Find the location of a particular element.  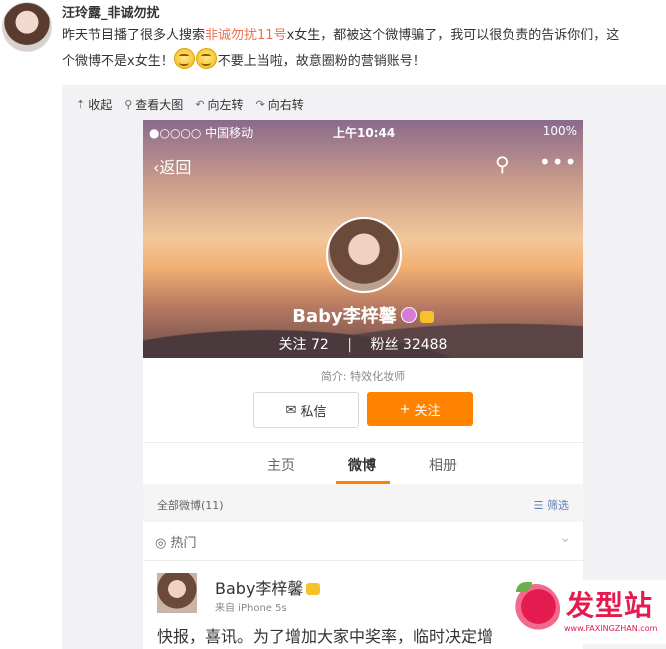

post-author: 汪玲露_非诚勿扰 is located at coordinates (111, 11).